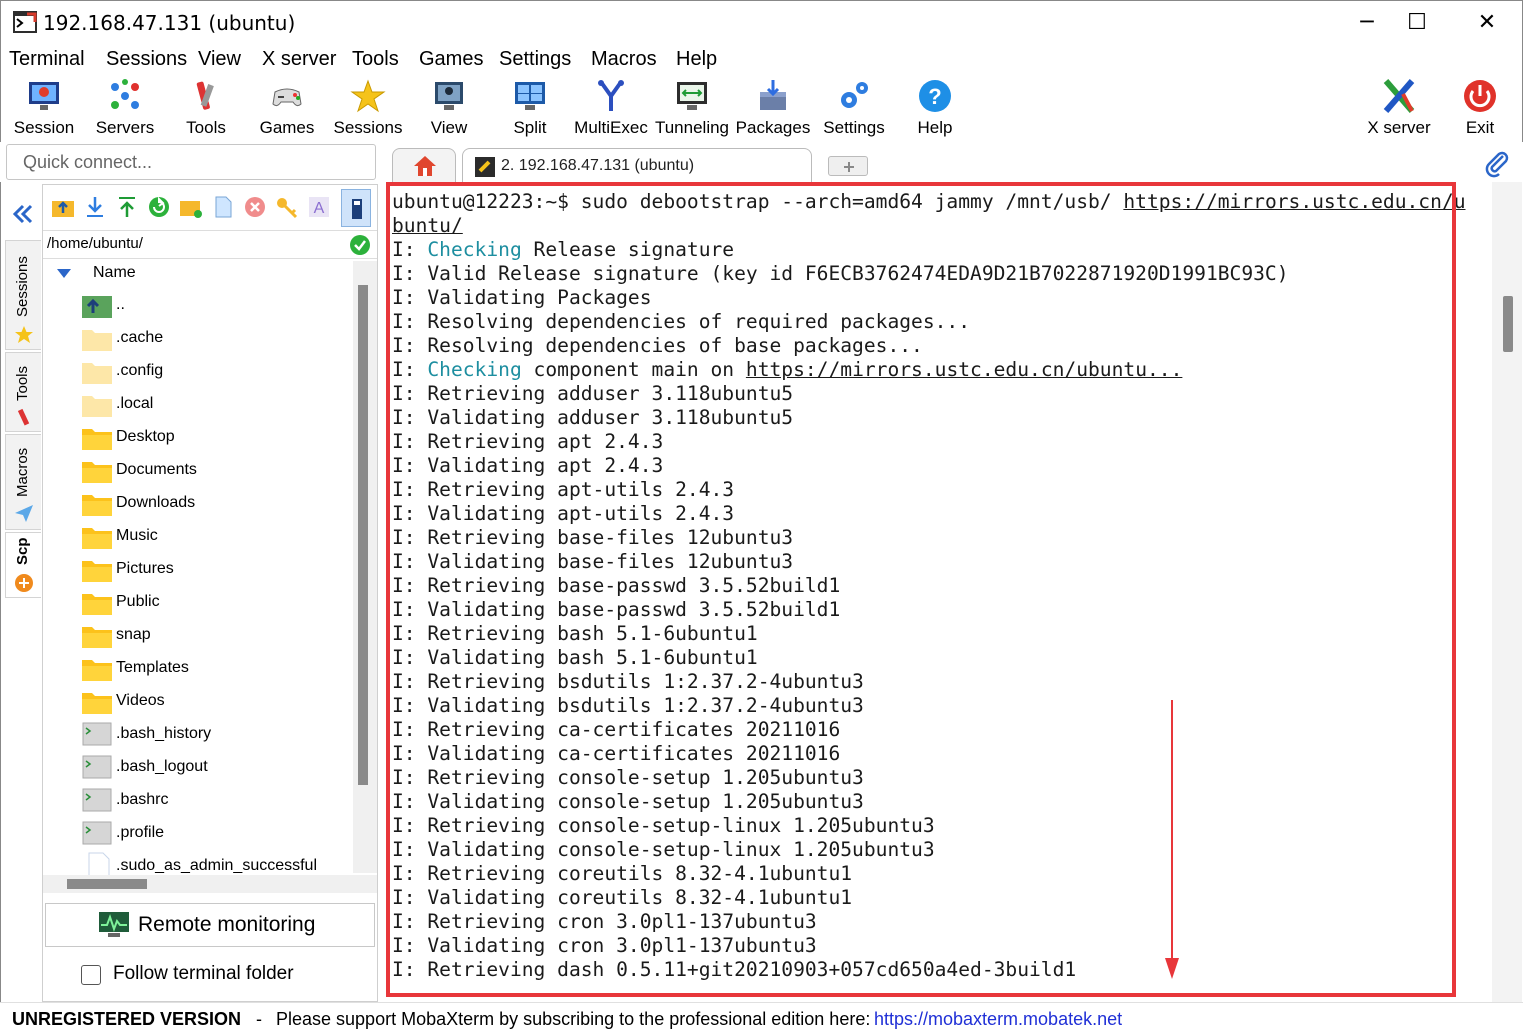 The height and width of the screenshot is (1033, 1523). What do you see at coordinates (164, 733) in the screenshot?
I see `file-name: .bash_history` at bounding box center [164, 733].